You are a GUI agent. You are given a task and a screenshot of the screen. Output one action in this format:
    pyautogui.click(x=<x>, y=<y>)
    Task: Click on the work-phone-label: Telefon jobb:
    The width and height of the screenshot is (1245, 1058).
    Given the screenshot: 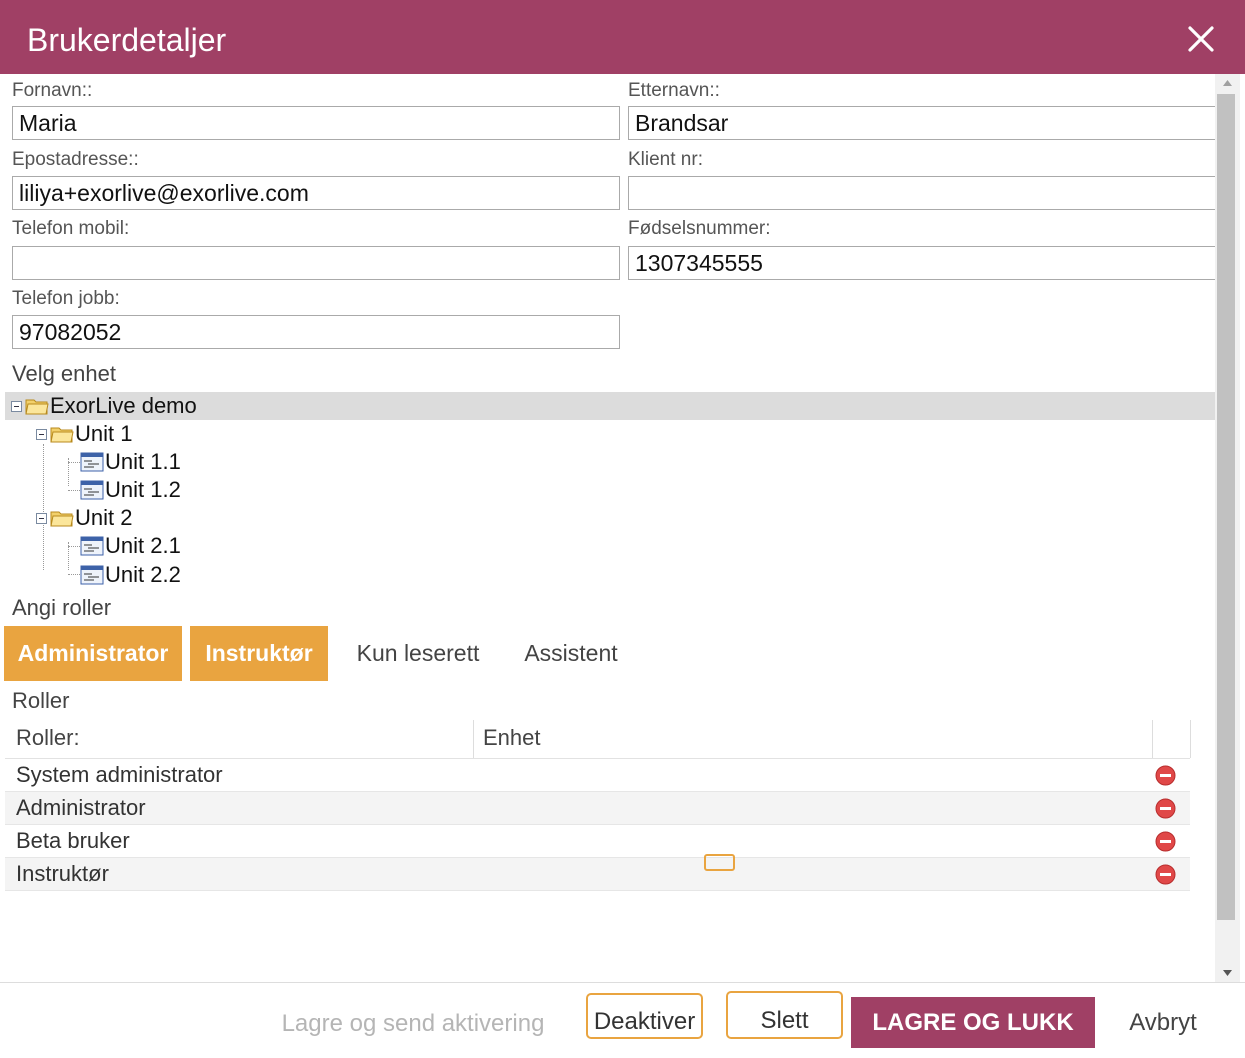 What is the action you would take?
    pyautogui.click(x=66, y=298)
    